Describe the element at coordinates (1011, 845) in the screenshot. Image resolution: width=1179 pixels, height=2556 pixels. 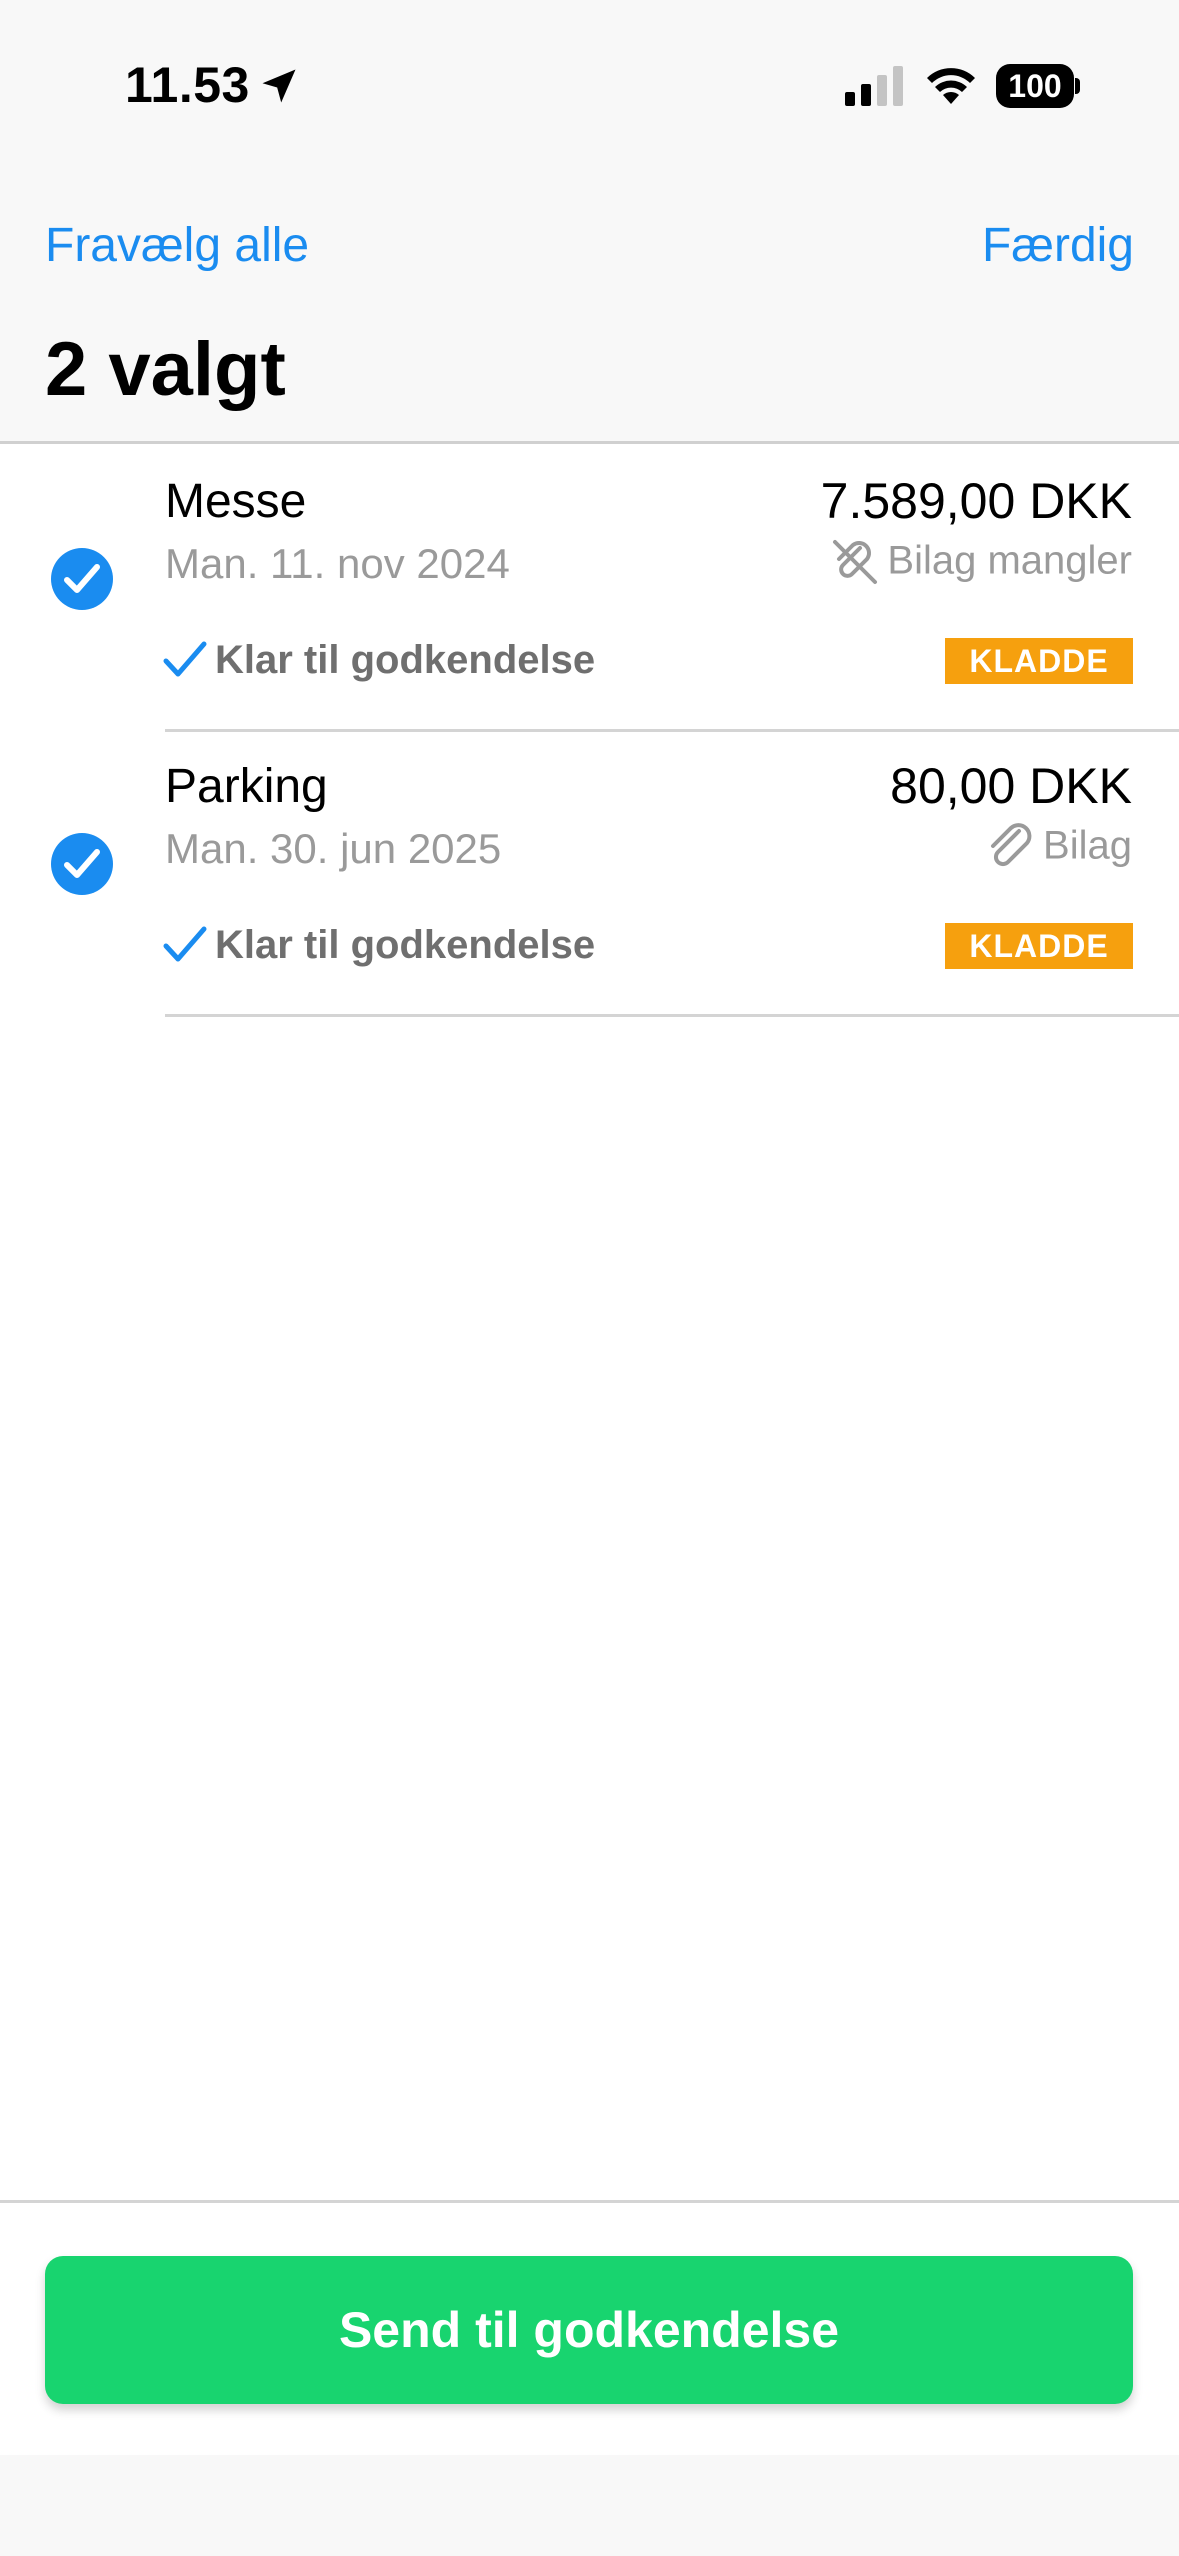
I see `paperclip-icon` at that location.